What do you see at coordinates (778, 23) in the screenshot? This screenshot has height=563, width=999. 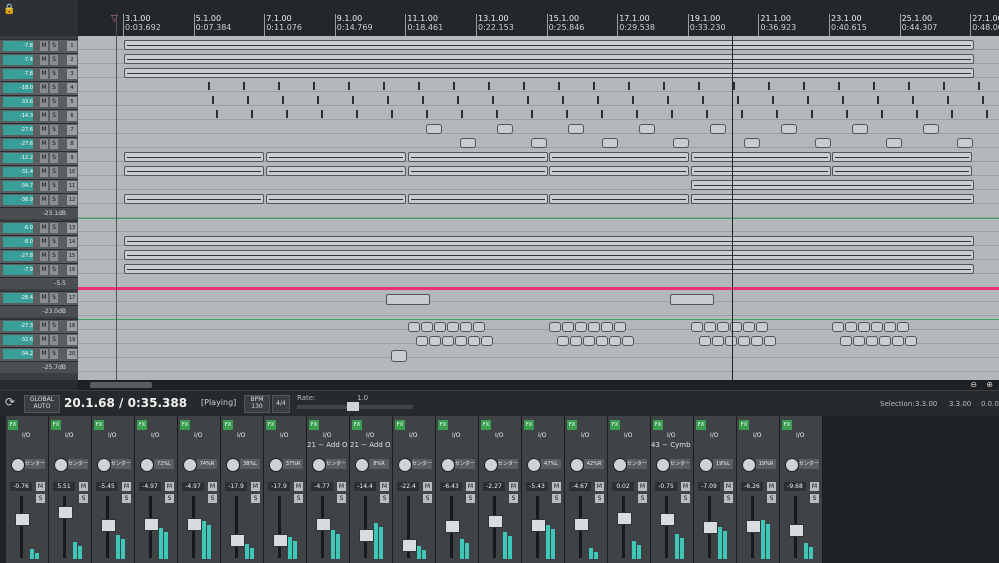 I see `ruler-marker: 21.1.00 0:36.923` at bounding box center [778, 23].